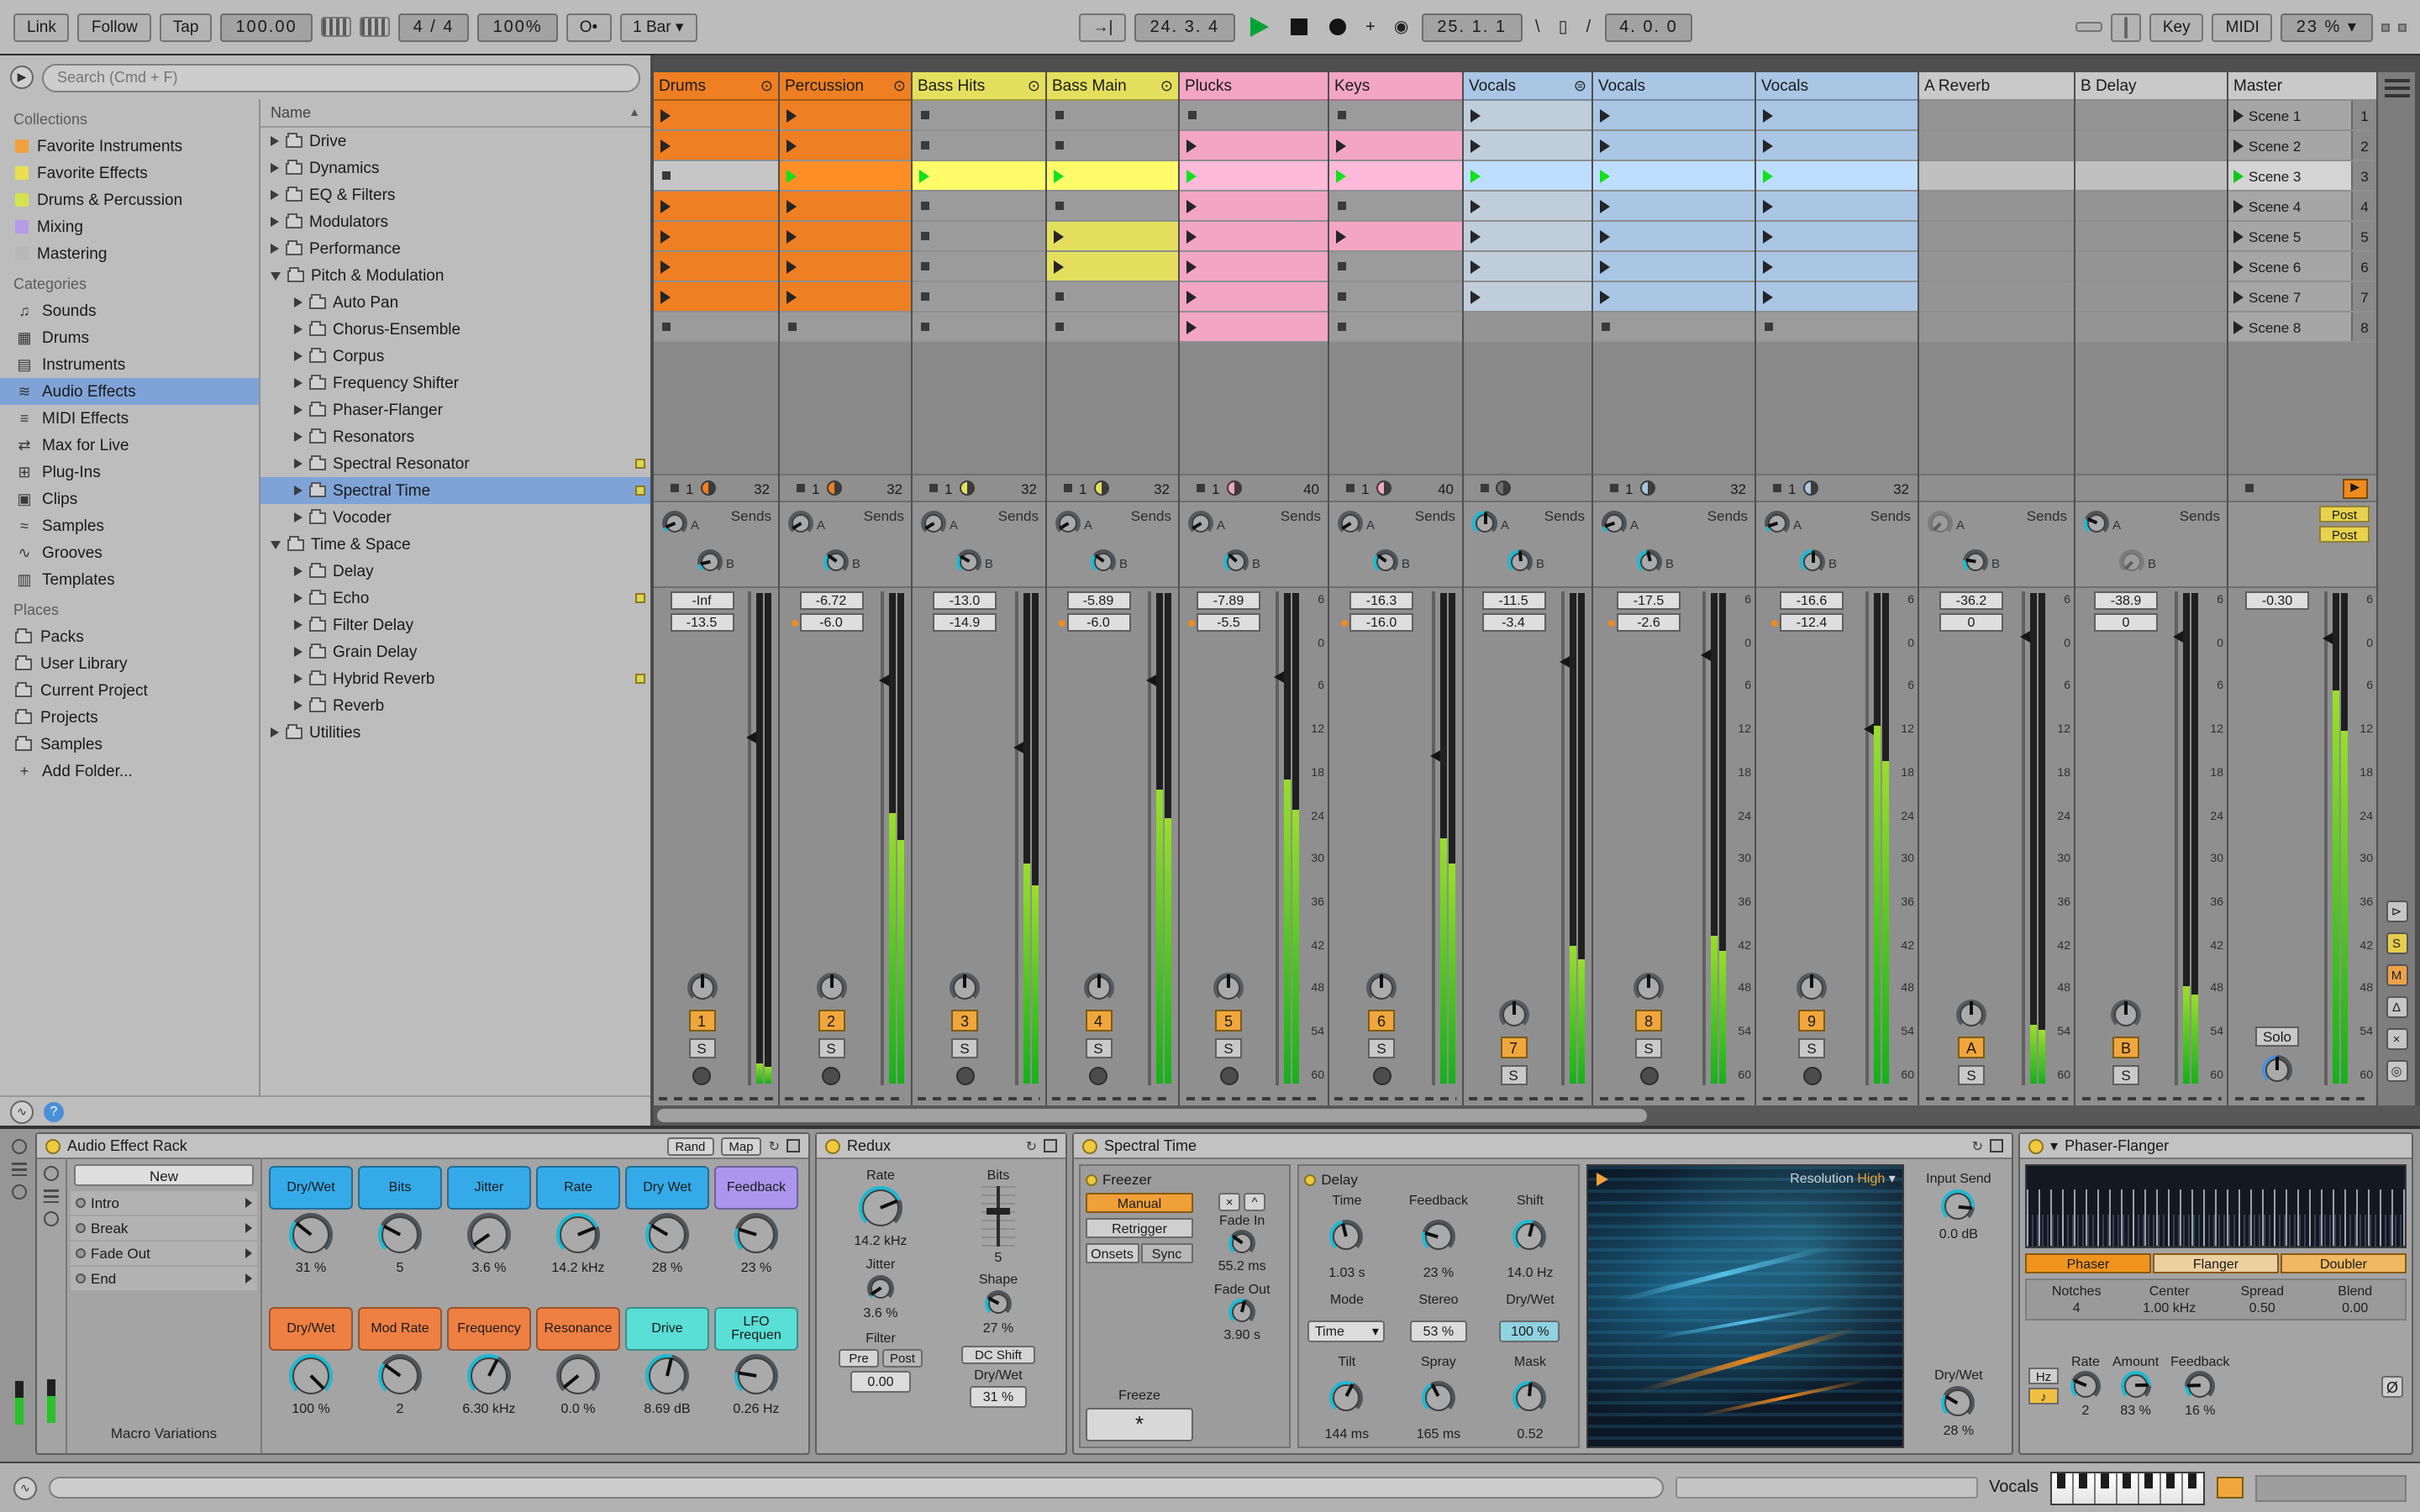 This screenshot has width=2420, height=1512. What do you see at coordinates (1091, 1179) in the screenshot?
I see `freezer-on-button` at bounding box center [1091, 1179].